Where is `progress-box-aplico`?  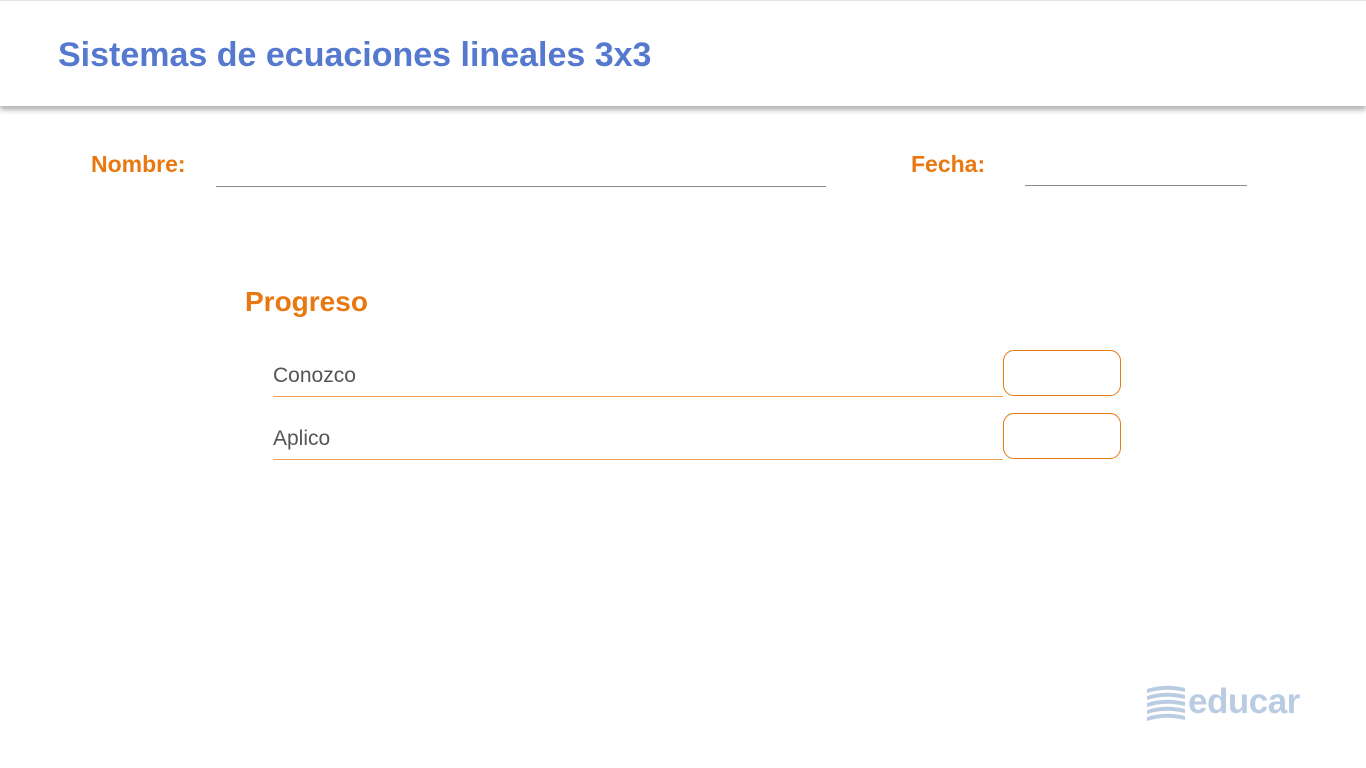
progress-box-aplico is located at coordinates (1062, 436).